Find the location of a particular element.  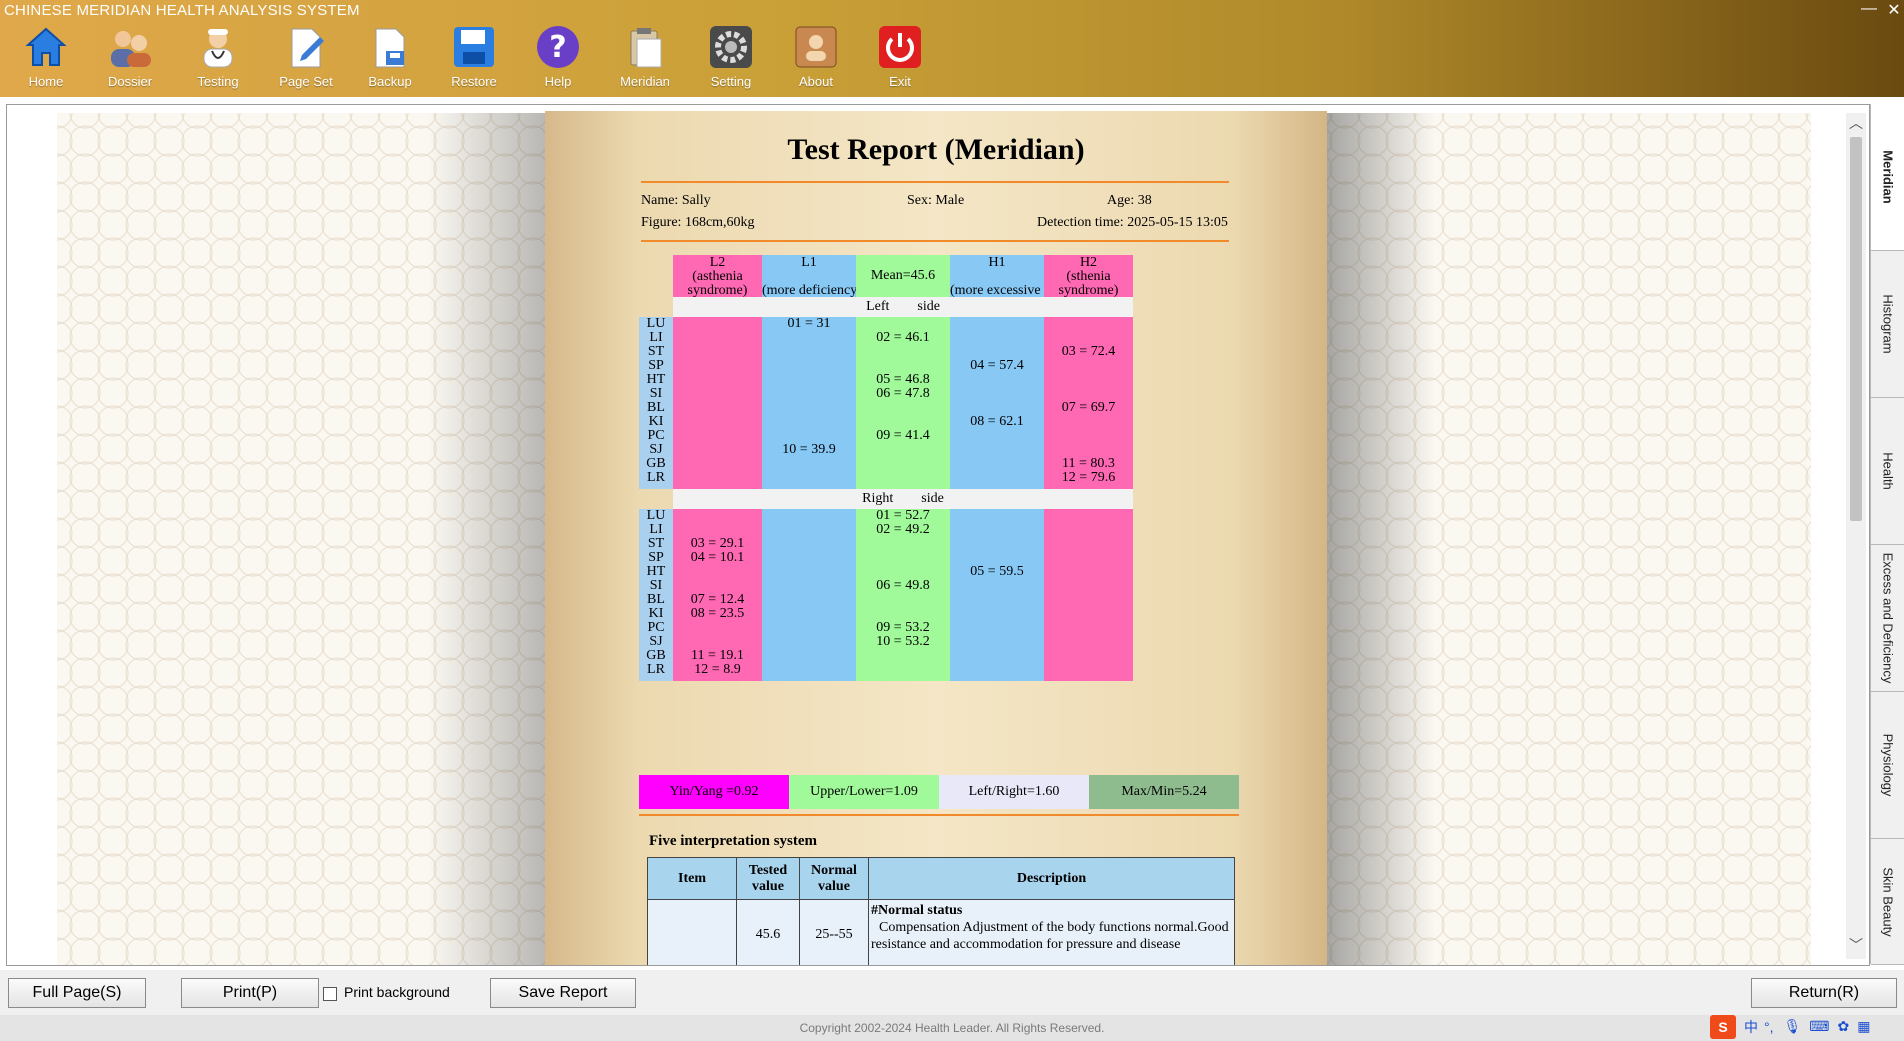

meridian-label-st: ST is located at coordinates (656, 543).